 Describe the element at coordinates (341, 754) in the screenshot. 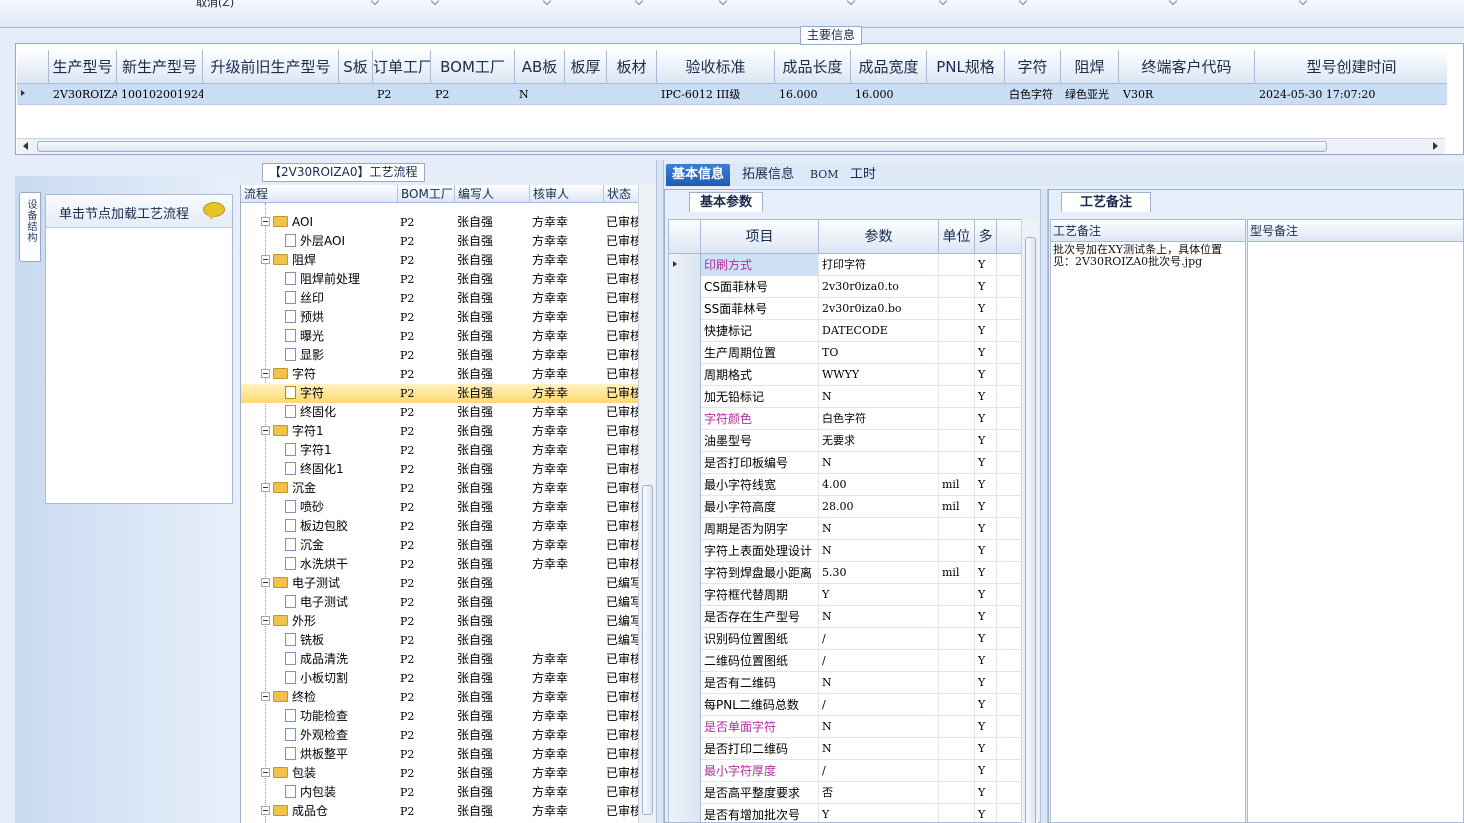

I see `tree-node: 烘板整平` at that location.